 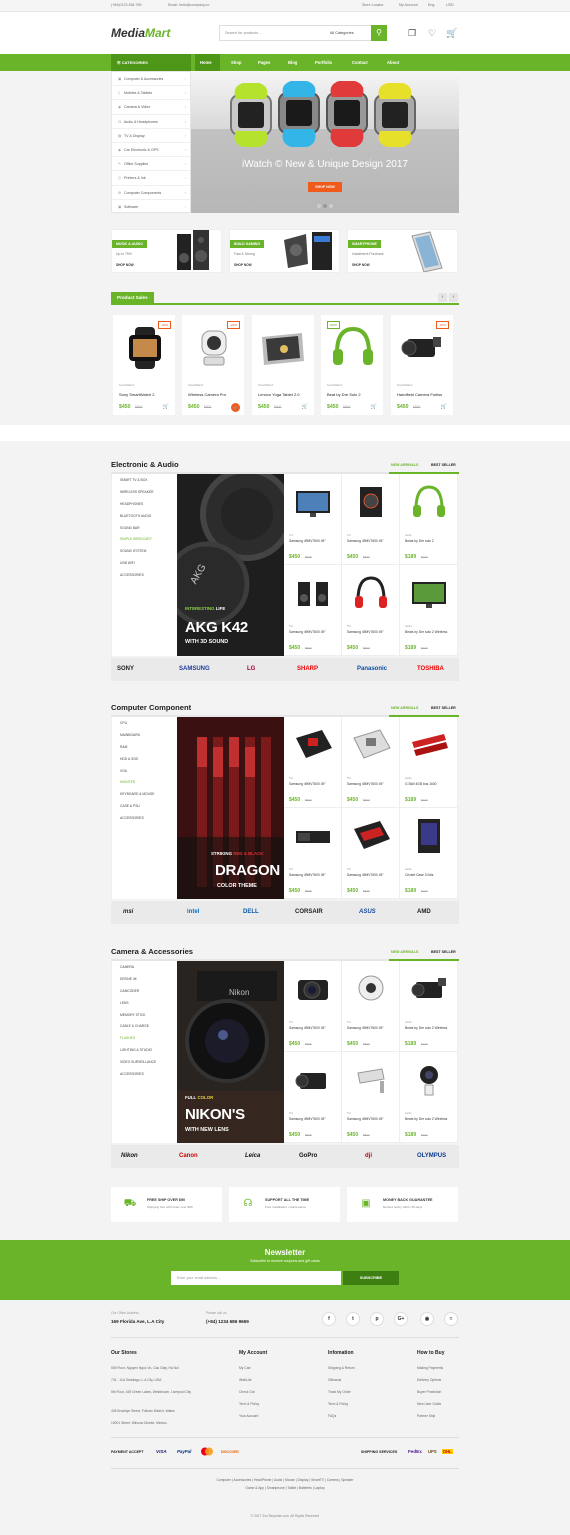 What do you see at coordinates (251, 669) in the screenshot?
I see `brand-logo: LG` at bounding box center [251, 669].